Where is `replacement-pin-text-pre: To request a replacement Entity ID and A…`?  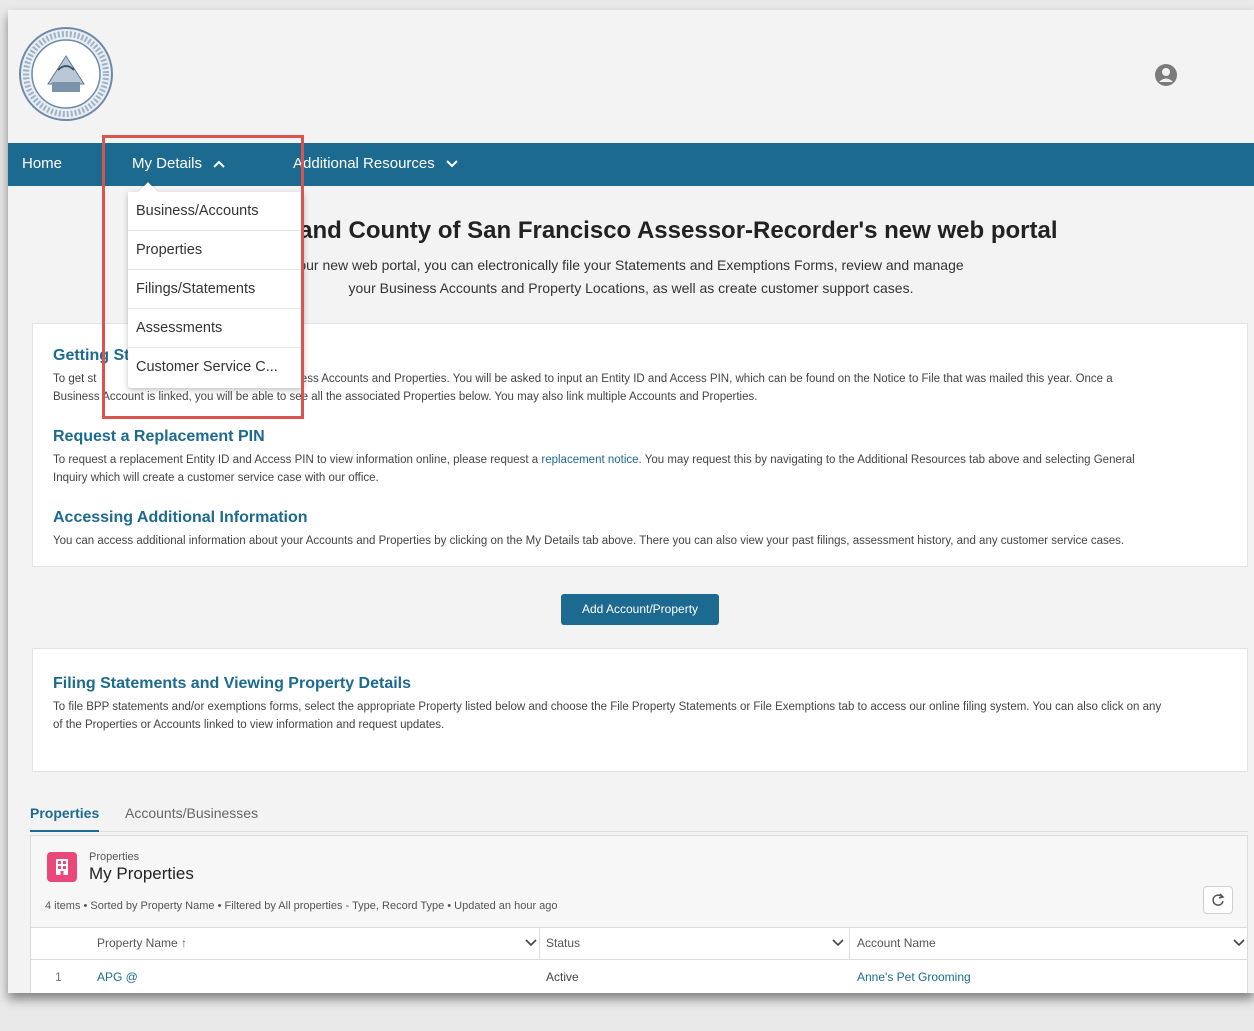 replacement-pin-text-pre: To request a replacement Entity ID and A… is located at coordinates (297, 460).